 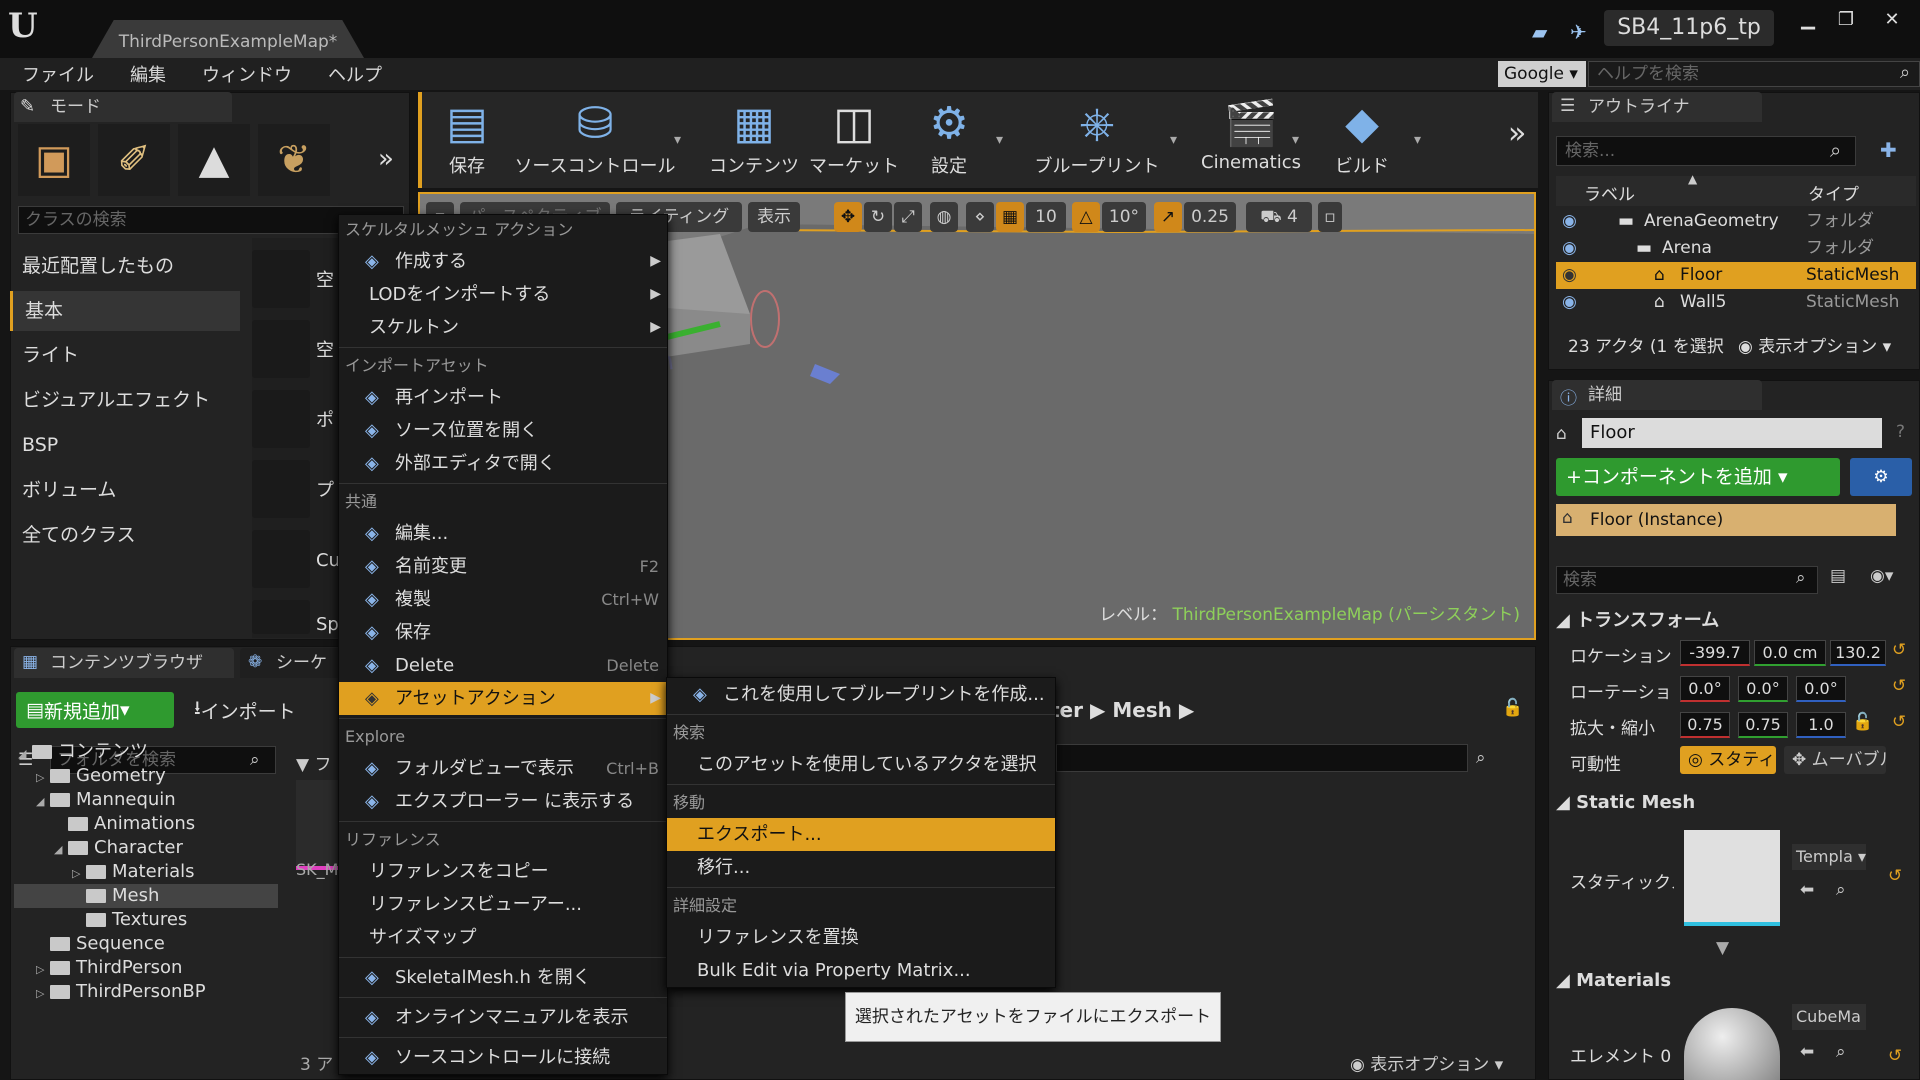 What do you see at coordinates (1888, 150) in the screenshot?
I see `add-actor-icon: ✚` at bounding box center [1888, 150].